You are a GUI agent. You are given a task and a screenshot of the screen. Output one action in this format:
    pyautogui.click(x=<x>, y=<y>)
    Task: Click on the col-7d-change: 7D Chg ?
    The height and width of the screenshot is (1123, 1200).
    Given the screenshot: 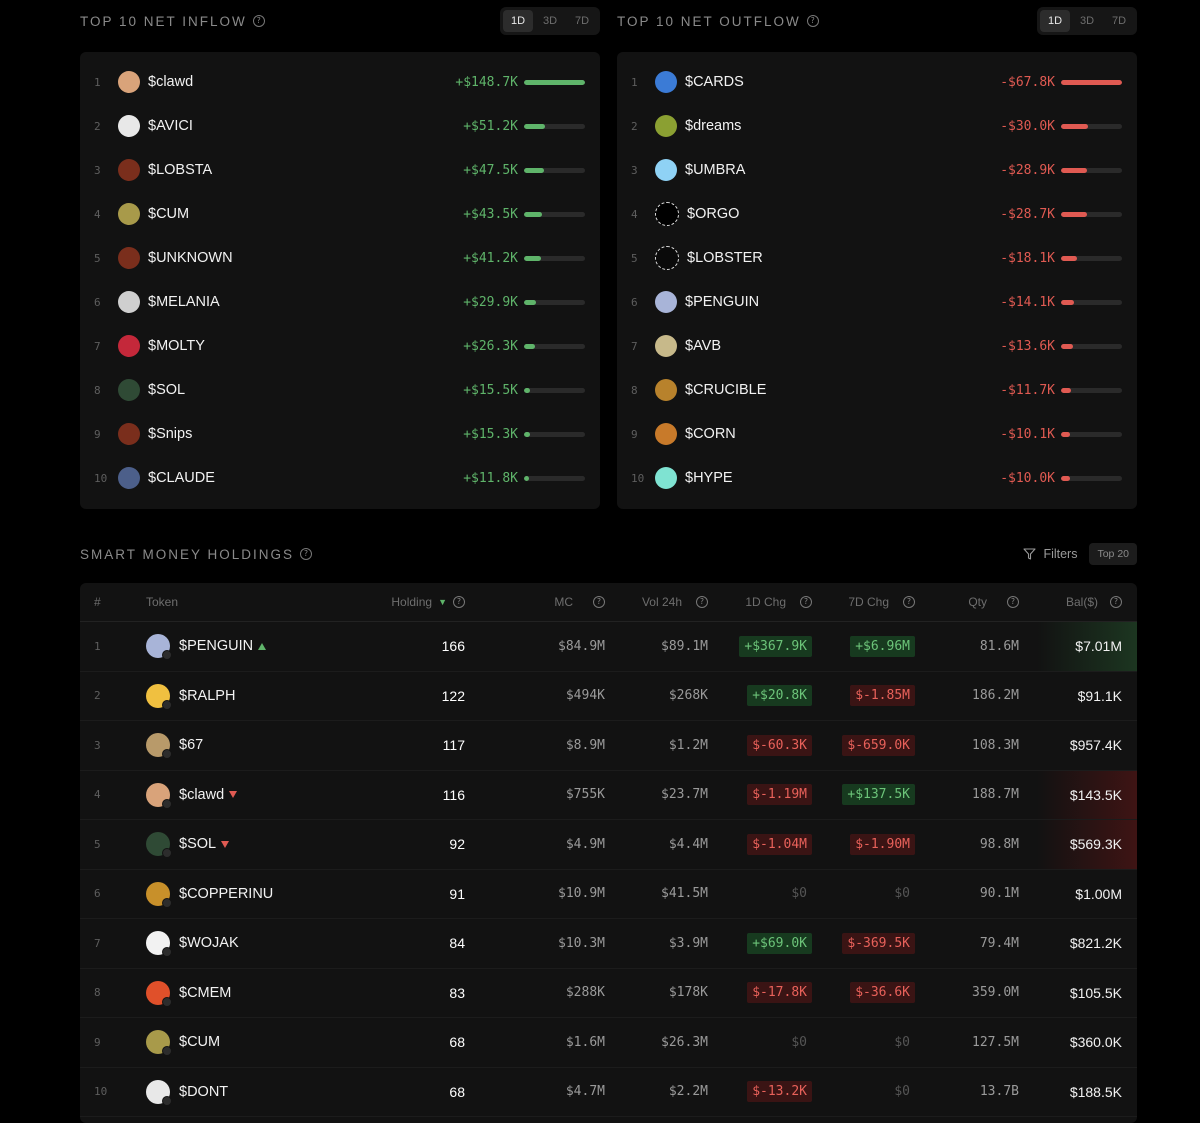 What is the action you would take?
    pyautogui.click(x=867, y=602)
    